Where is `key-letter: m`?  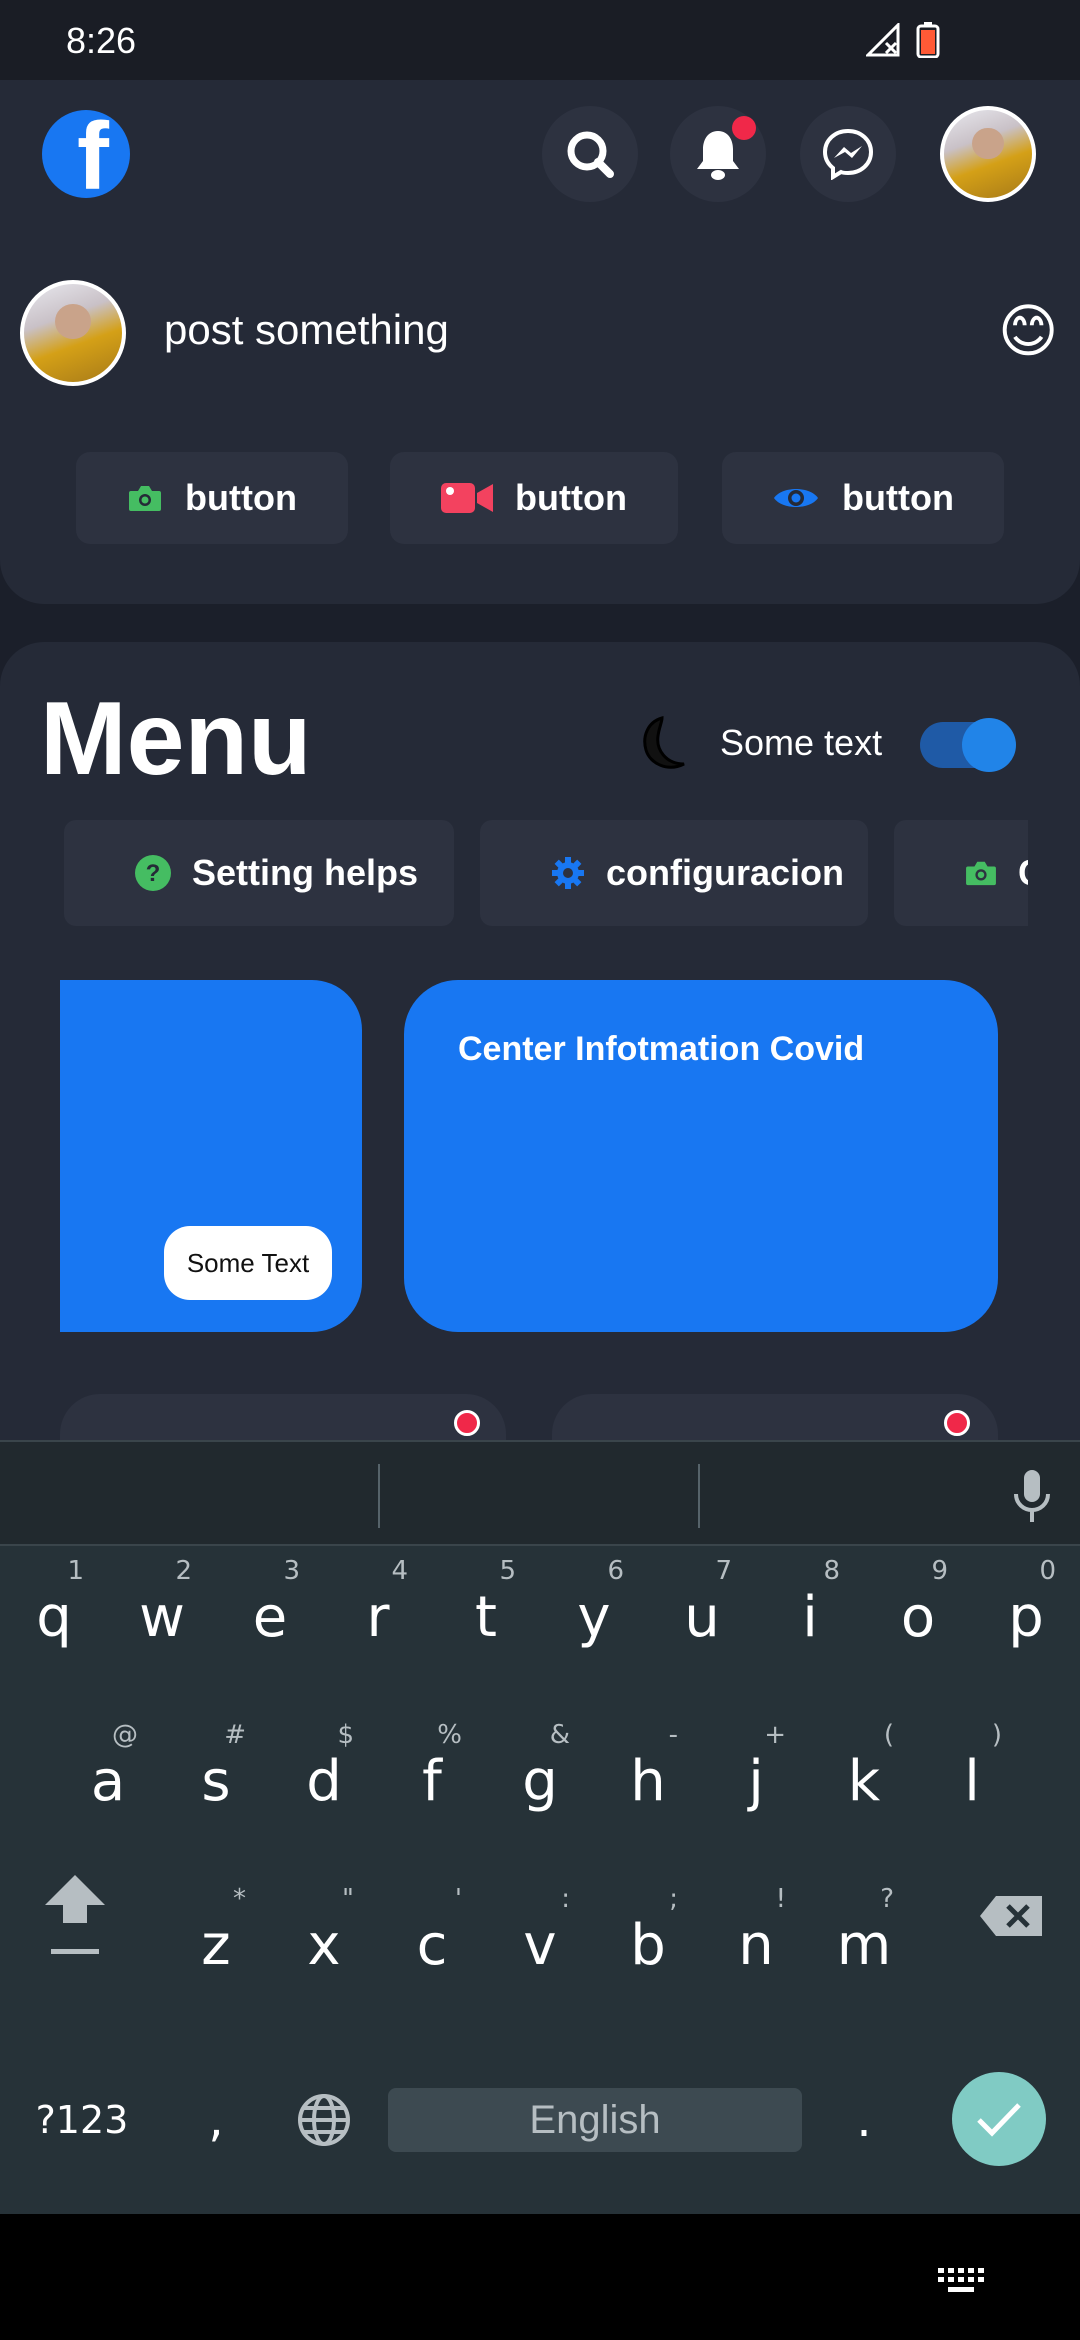
key-letter: m is located at coordinates (864, 1945).